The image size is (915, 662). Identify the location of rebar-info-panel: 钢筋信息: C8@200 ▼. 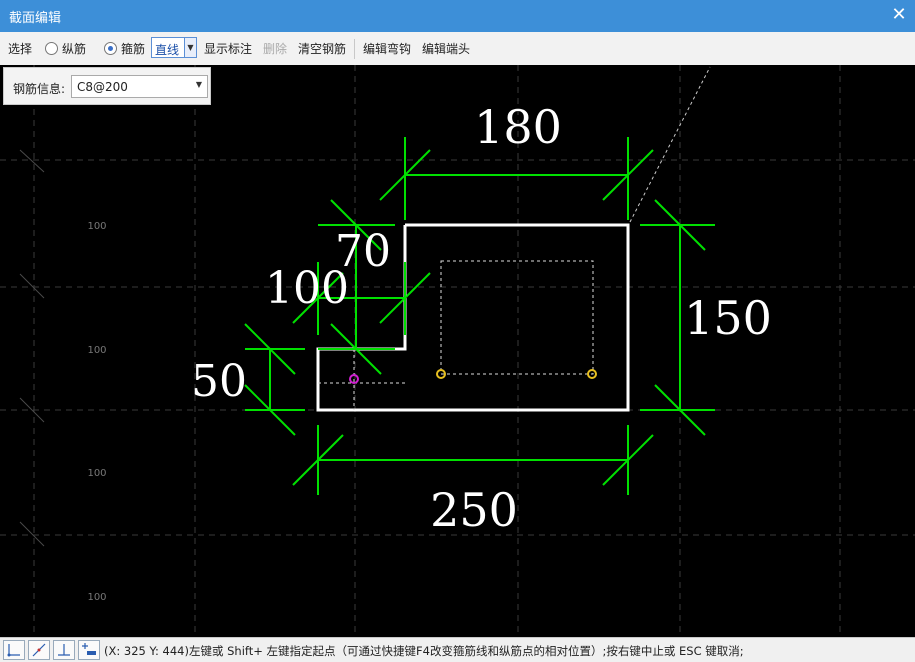
(107, 86).